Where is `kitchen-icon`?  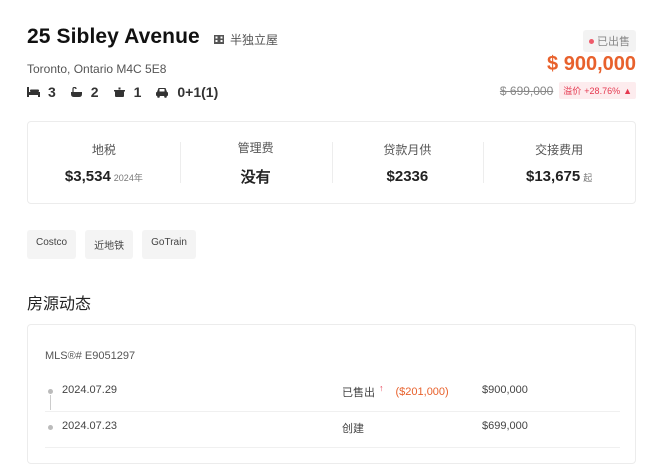 kitchen-icon is located at coordinates (119, 92).